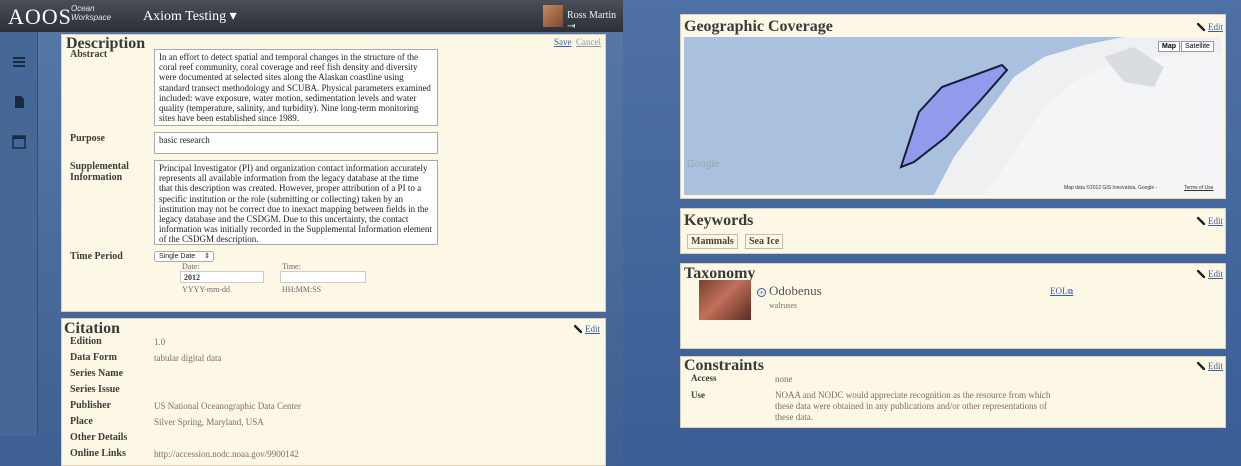 This screenshot has height=466, width=1241. What do you see at coordinates (291, 266) in the screenshot?
I see `time-label: Time:` at bounding box center [291, 266].